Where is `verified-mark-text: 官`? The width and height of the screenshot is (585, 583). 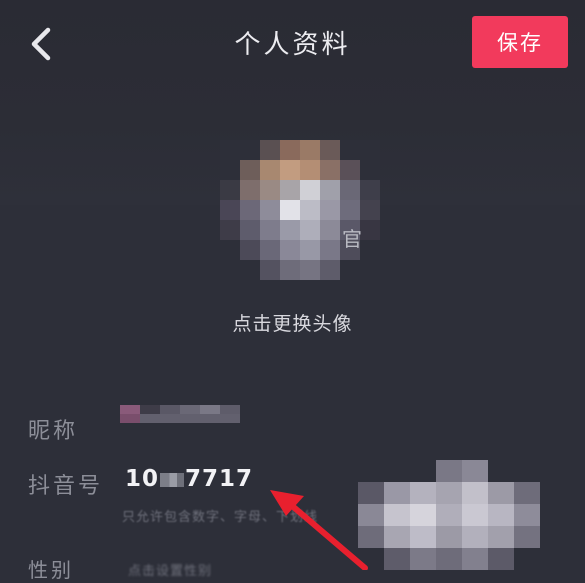
verified-mark-text: 官 is located at coordinates (352, 239).